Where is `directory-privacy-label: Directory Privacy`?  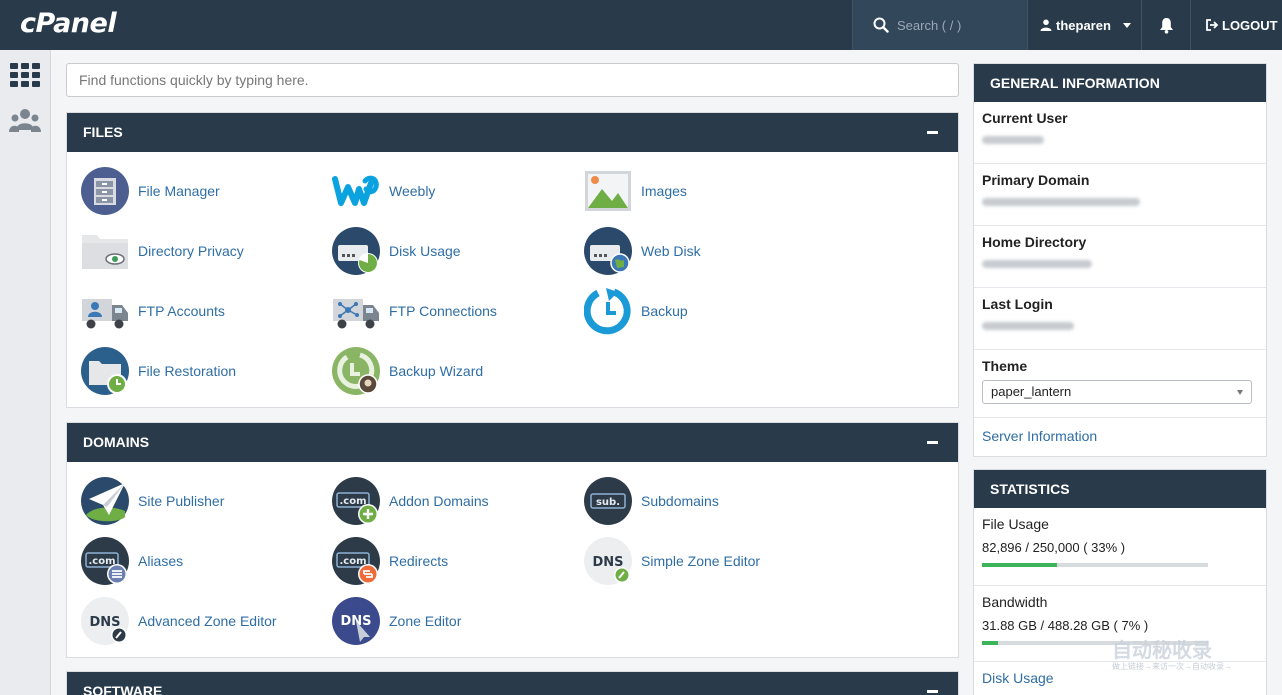 directory-privacy-label: Directory Privacy is located at coordinates (191, 251).